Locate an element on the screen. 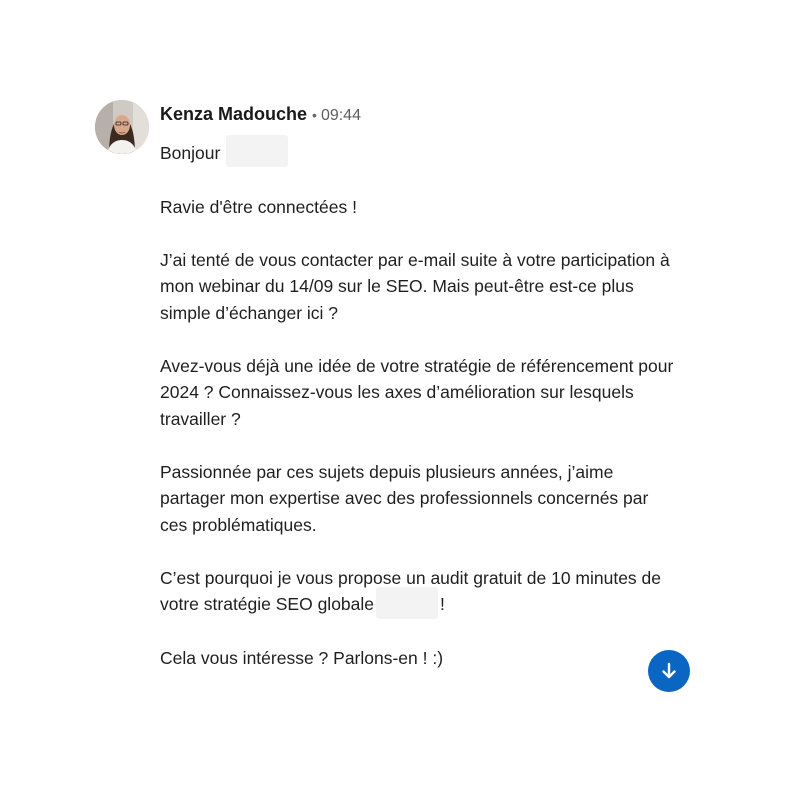  avatar is located at coordinates (122, 127).